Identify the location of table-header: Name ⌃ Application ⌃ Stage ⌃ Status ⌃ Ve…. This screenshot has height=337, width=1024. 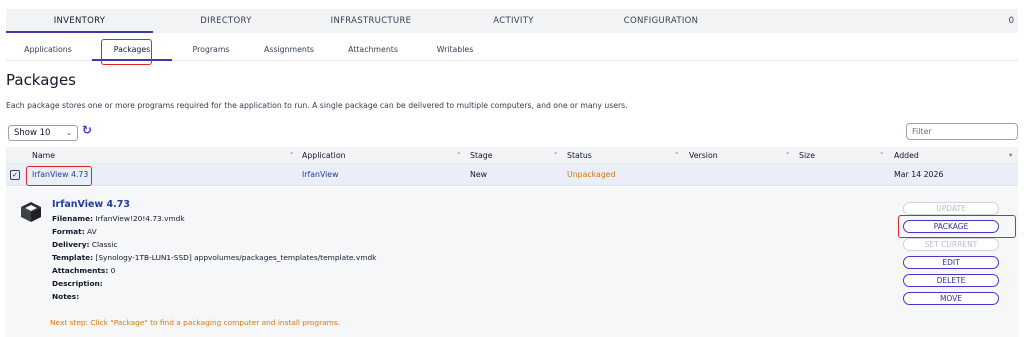
(512, 155).